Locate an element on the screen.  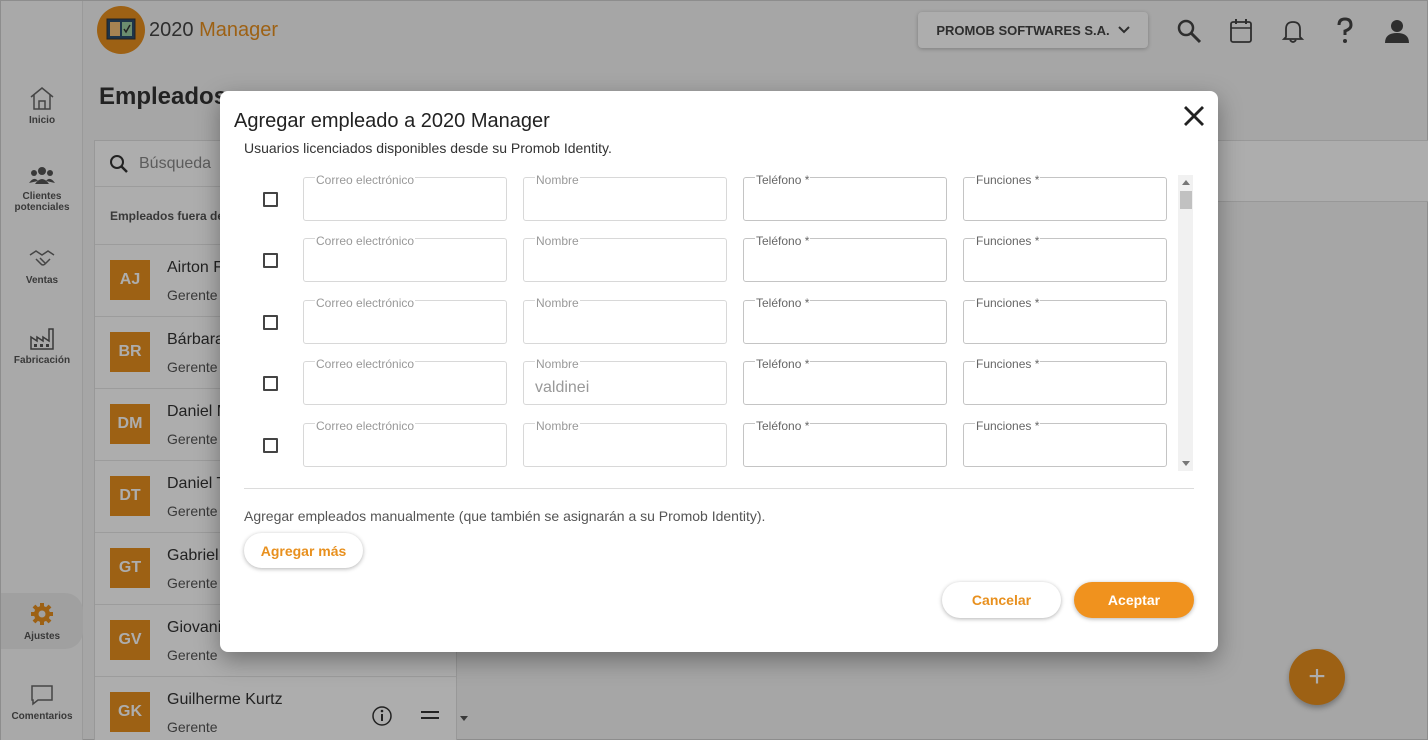
scroll-up-arrow is located at coordinates (1186, 182).